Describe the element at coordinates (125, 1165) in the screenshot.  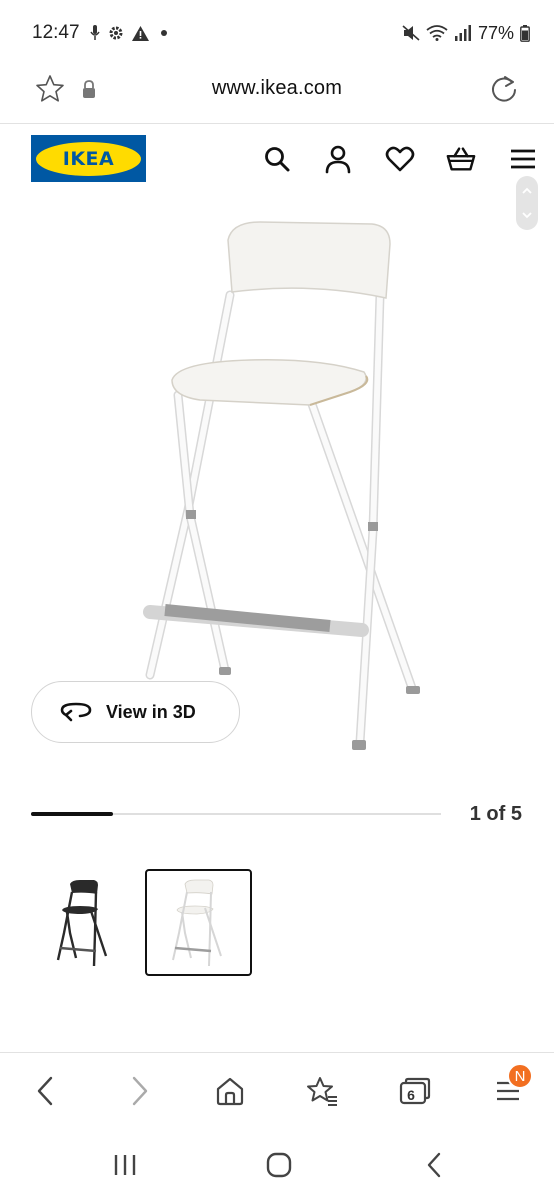
I see `recent-apps-icon` at that location.